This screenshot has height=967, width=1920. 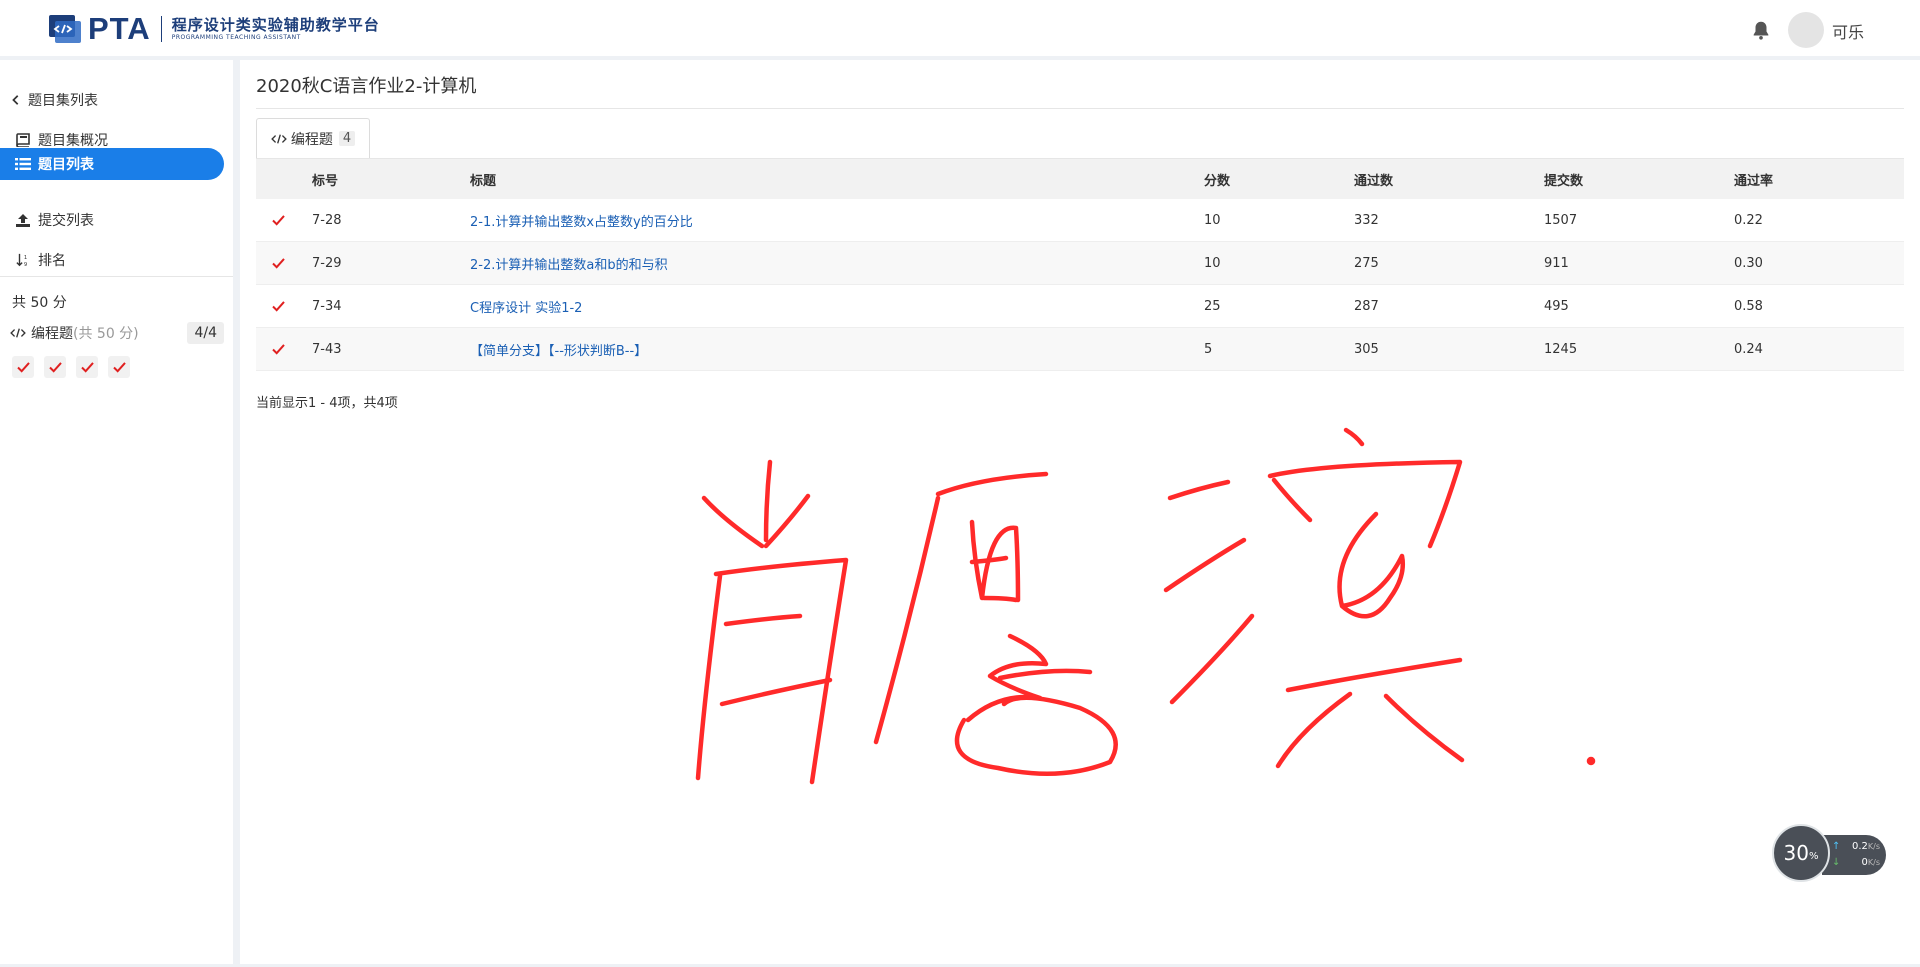 What do you see at coordinates (1748, 263) in the screenshot?
I see `row-rate: 0.30` at bounding box center [1748, 263].